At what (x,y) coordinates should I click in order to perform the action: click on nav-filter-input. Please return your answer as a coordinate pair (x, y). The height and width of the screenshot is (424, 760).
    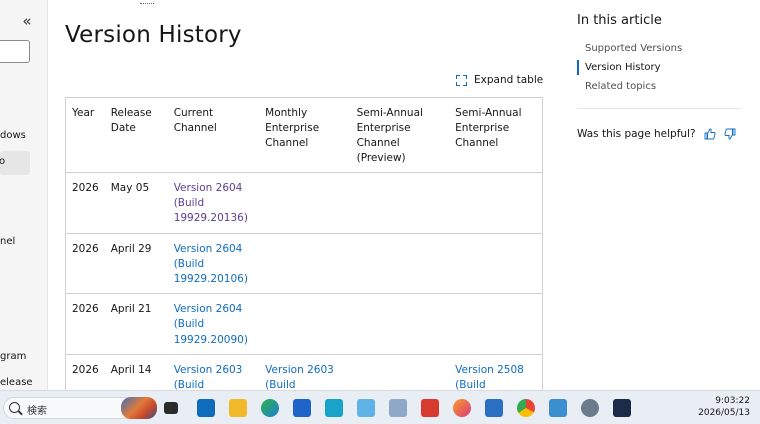
    Looking at the image, I should click on (15, 51).